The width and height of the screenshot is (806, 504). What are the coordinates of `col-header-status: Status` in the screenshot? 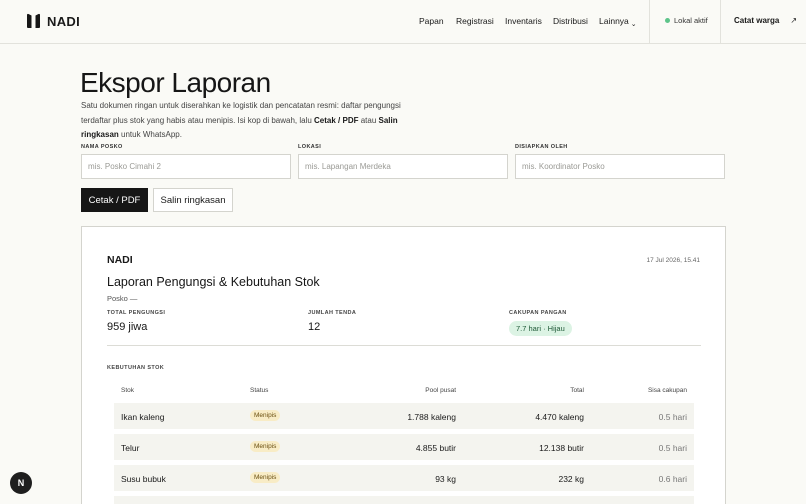 It's located at (259, 390).